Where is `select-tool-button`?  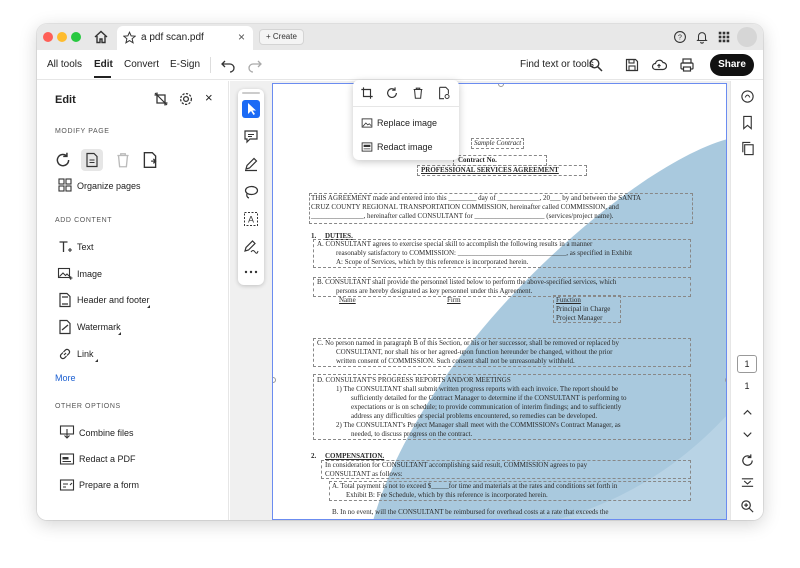 select-tool-button is located at coordinates (251, 109).